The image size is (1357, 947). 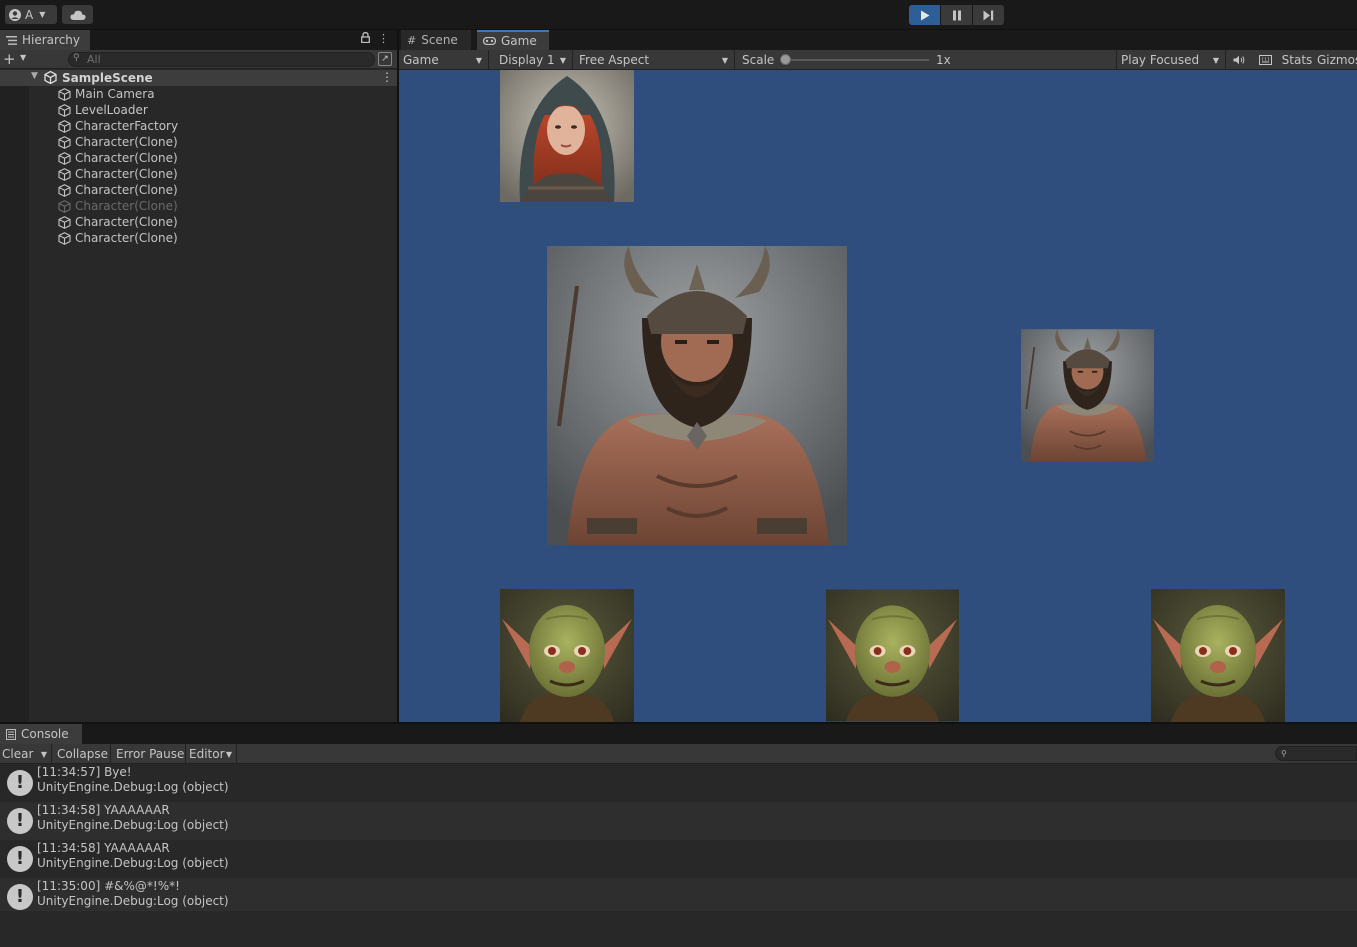 What do you see at coordinates (1239, 60) in the screenshot?
I see `mute-audio-button` at bounding box center [1239, 60].